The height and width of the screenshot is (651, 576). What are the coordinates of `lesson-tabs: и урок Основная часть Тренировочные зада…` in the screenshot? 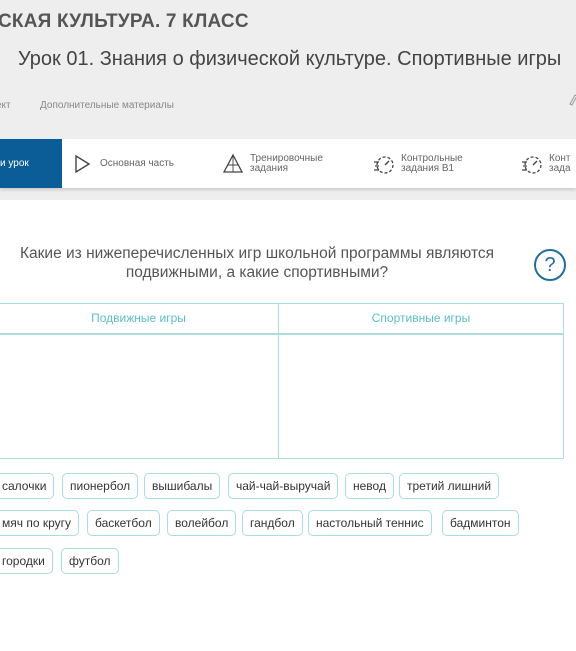 It's located at (288, 163).